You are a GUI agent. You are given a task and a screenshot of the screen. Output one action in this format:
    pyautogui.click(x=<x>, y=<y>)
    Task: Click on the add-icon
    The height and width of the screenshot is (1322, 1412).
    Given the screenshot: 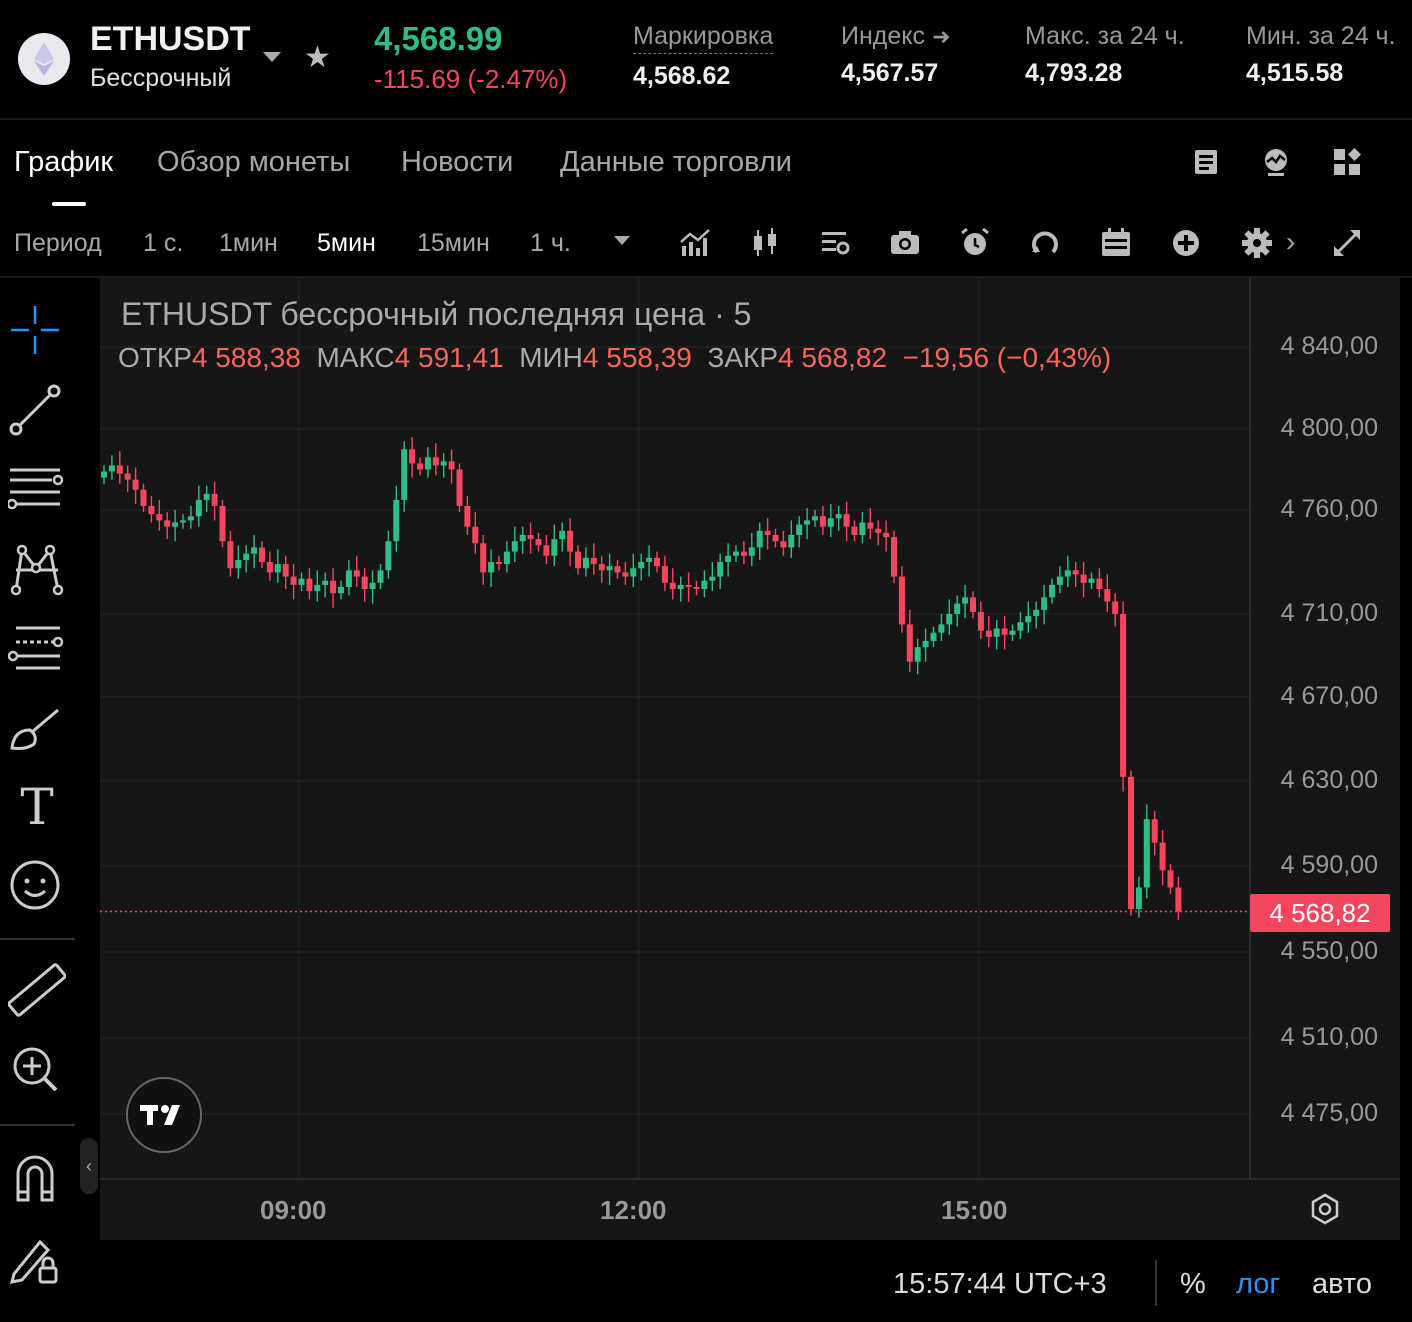 What is the action you would take?
    pyautogui.click(x=1186, y=243)
    